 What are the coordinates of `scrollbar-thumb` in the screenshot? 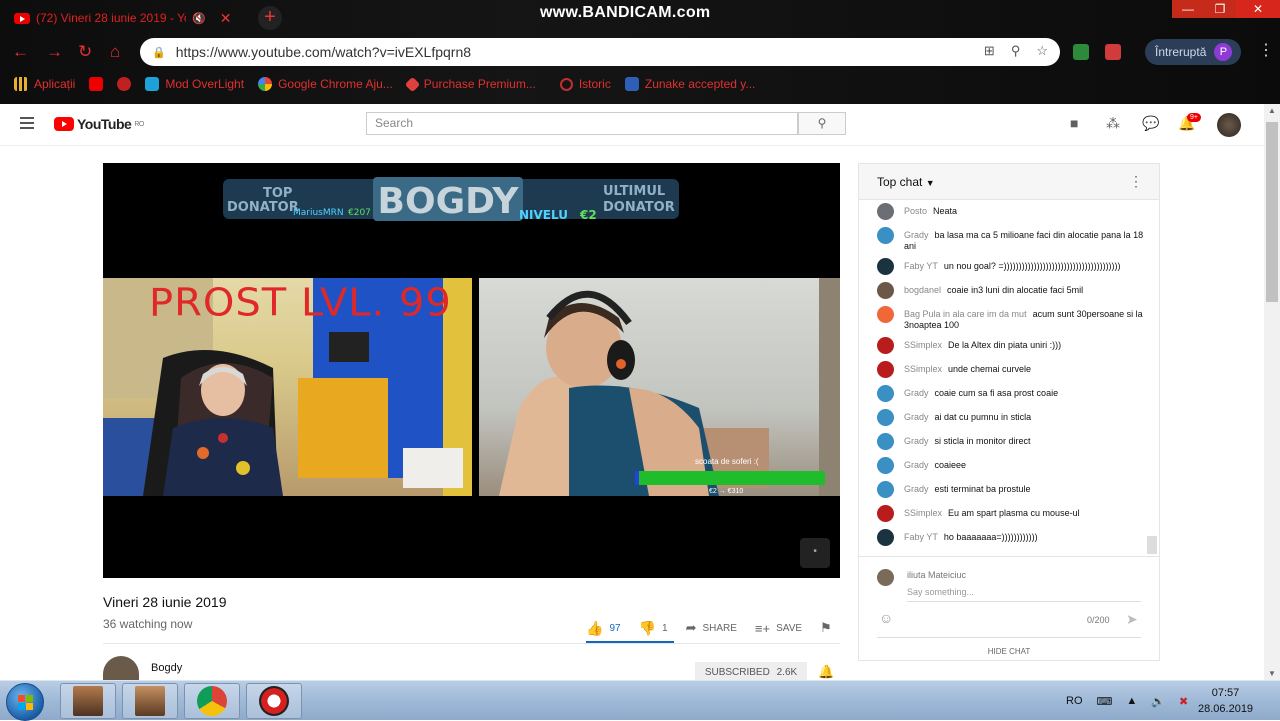 It's located at (1272, 212).